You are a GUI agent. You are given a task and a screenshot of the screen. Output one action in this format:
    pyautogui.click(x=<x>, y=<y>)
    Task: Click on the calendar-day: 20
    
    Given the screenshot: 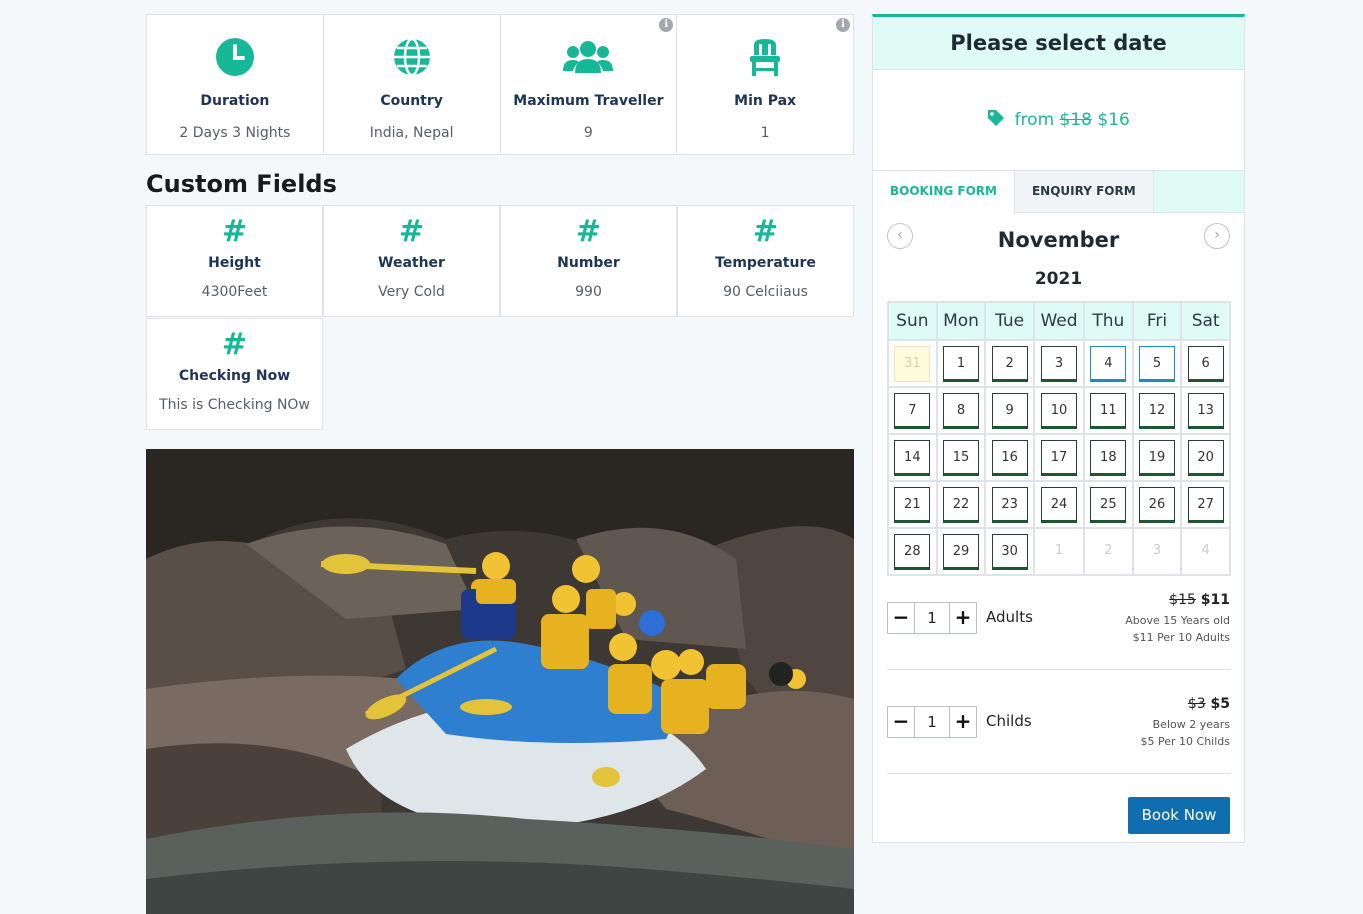 What is the action you would take?
    pyautogui.click(x=1205, y=457)
    